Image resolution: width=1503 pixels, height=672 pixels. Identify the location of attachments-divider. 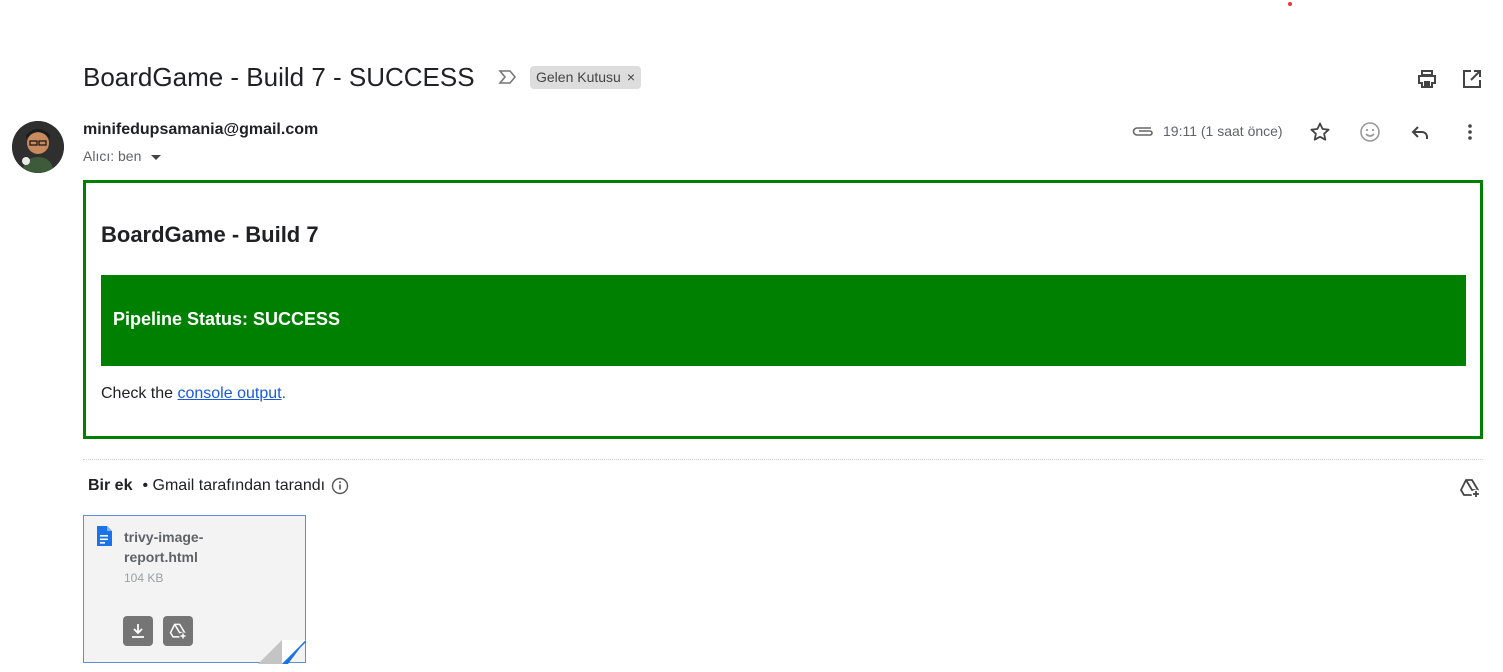
(783, 459).